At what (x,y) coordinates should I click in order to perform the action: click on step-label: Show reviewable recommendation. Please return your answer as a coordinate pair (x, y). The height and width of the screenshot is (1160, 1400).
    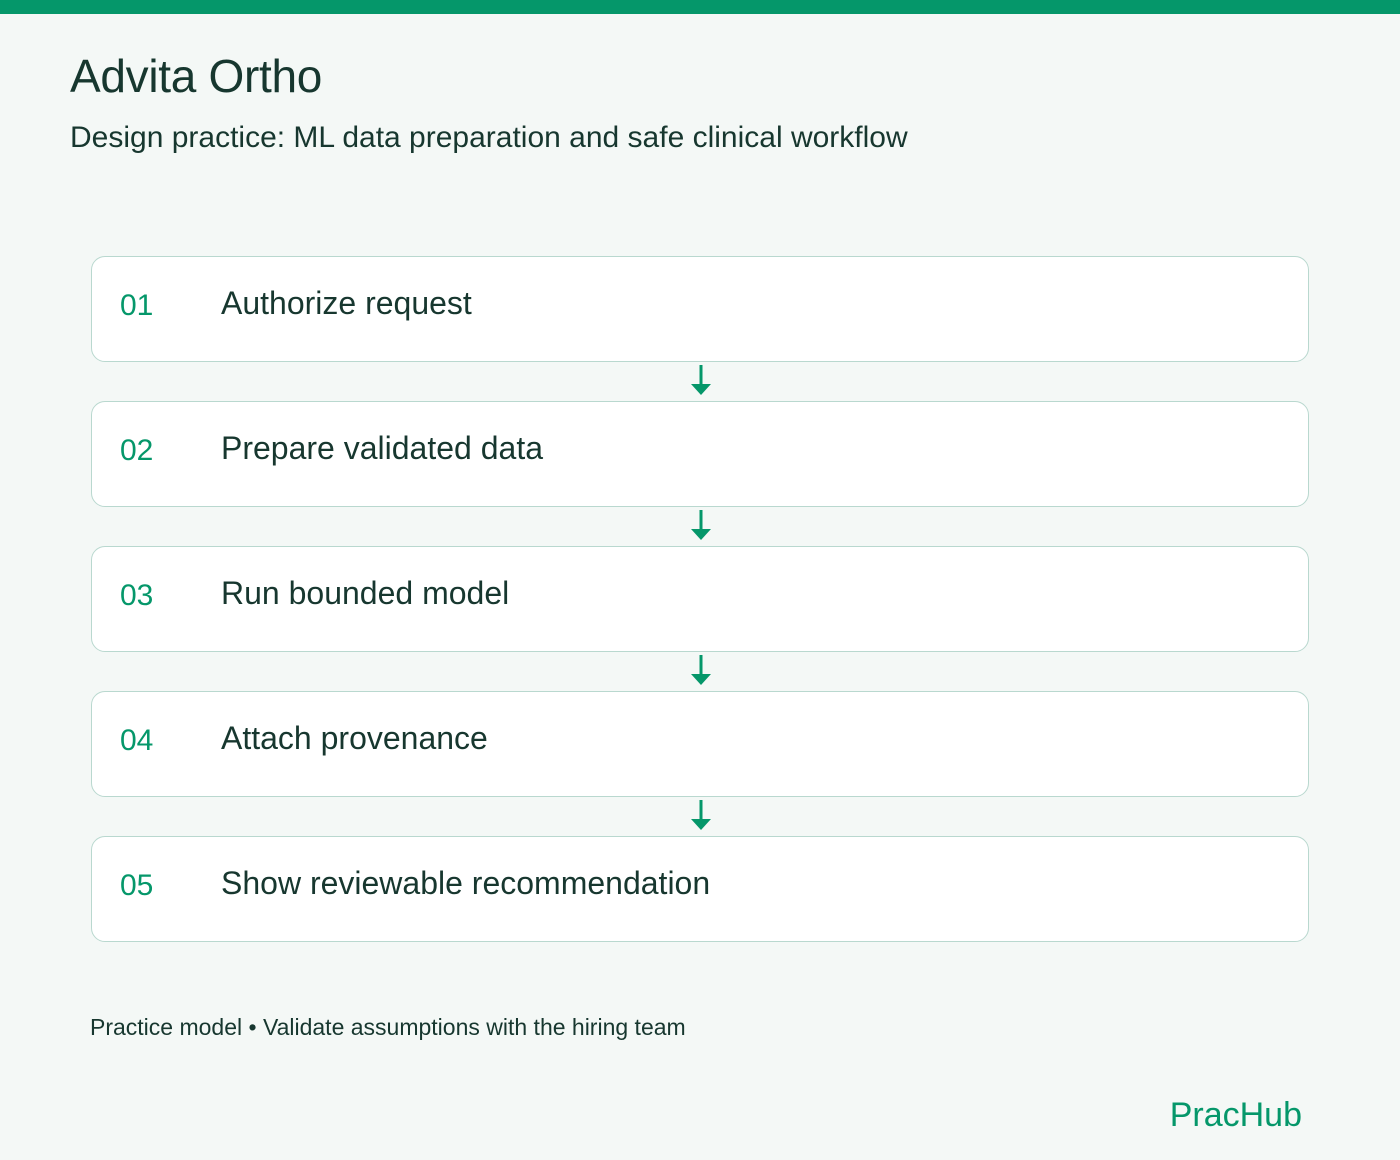
    Looking at the image, I should click on (466, 883).